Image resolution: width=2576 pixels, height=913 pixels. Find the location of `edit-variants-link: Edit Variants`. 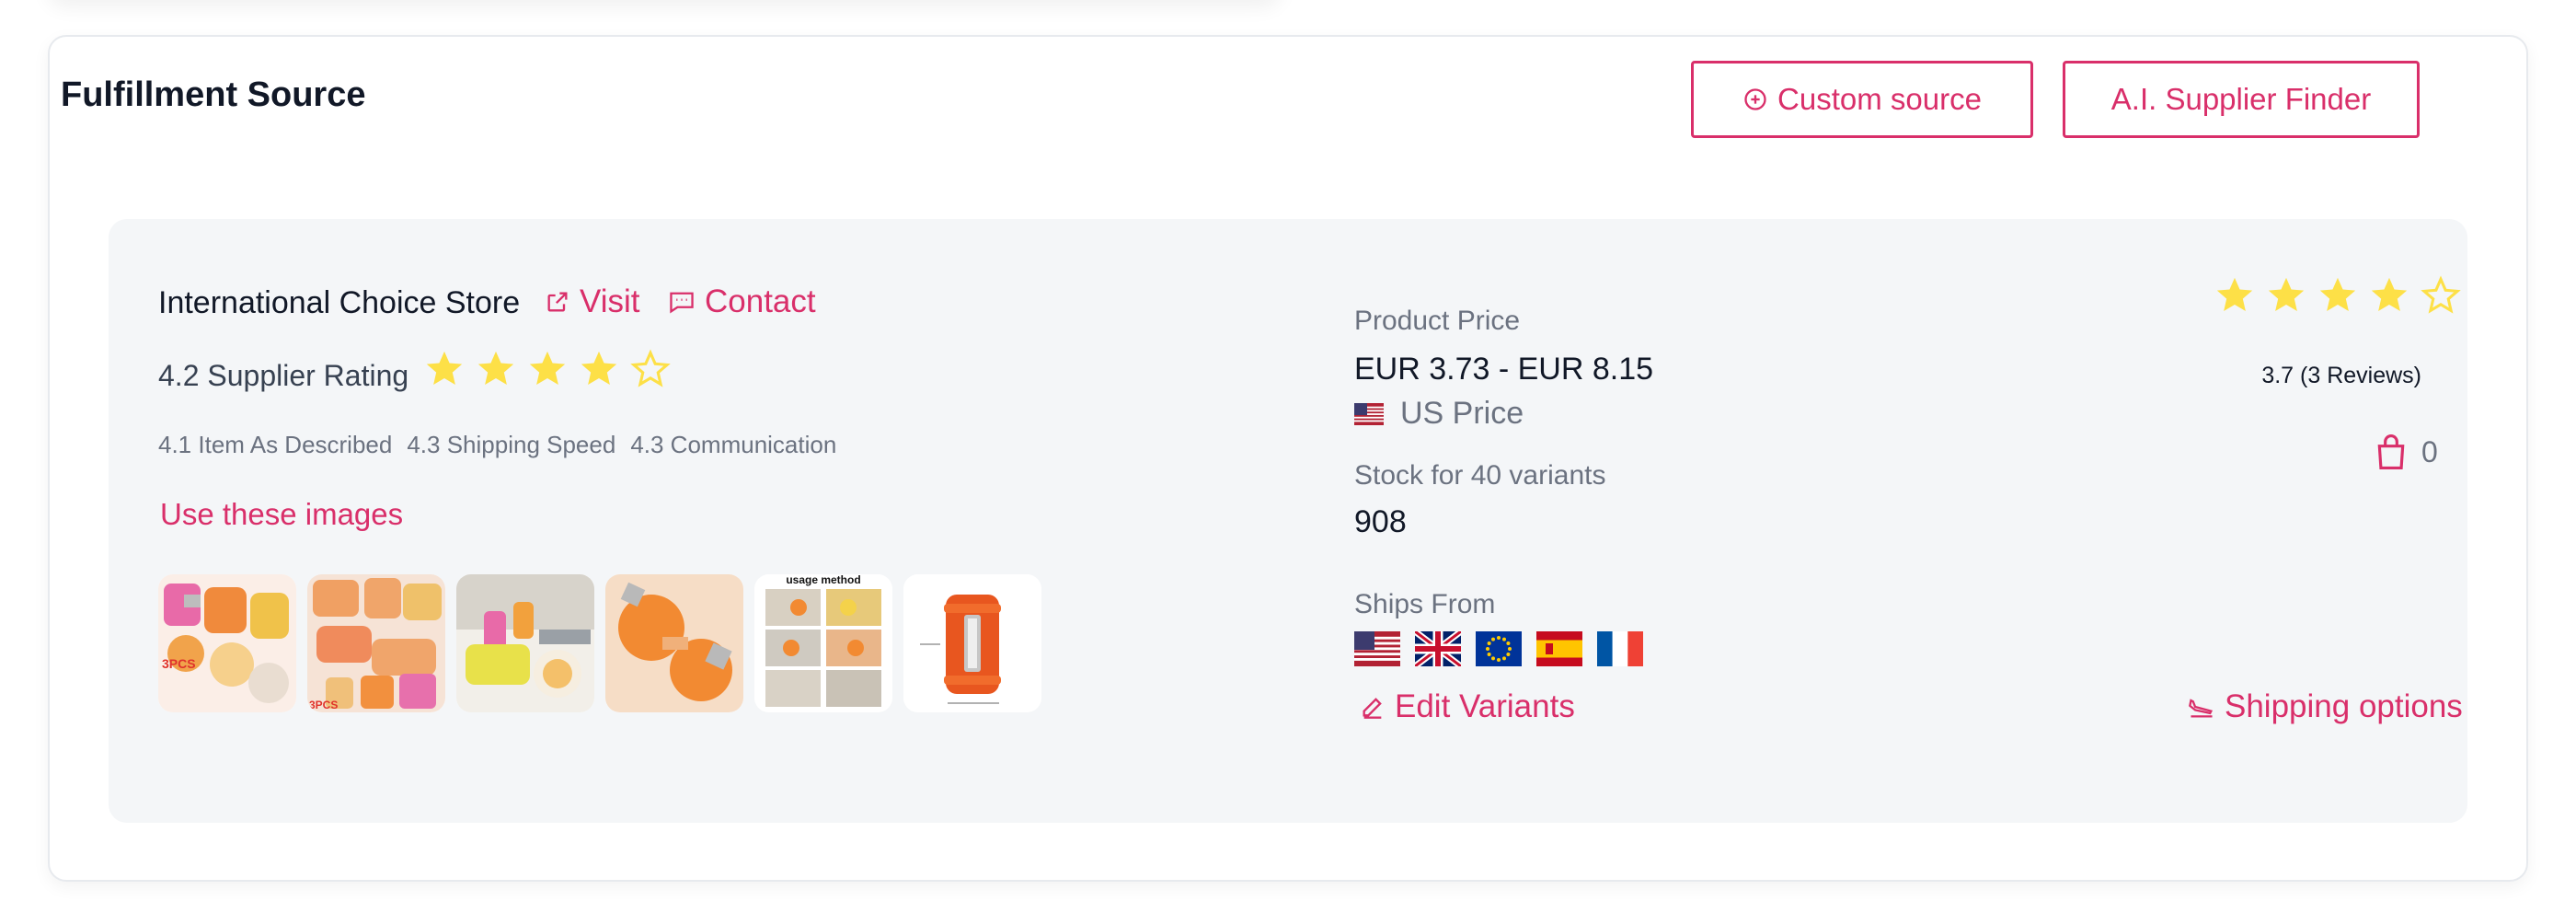

edit-variants-link: Edit Variants is located at coordinates (1467, 706).